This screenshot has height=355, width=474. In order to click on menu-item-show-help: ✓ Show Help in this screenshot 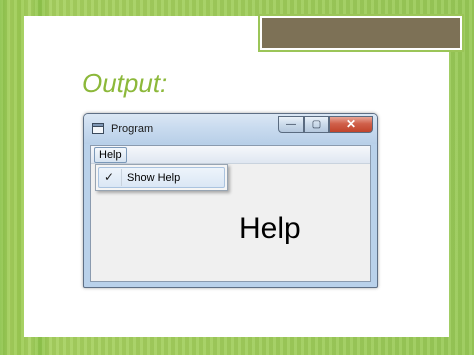, I will do `click(161, 177)`.